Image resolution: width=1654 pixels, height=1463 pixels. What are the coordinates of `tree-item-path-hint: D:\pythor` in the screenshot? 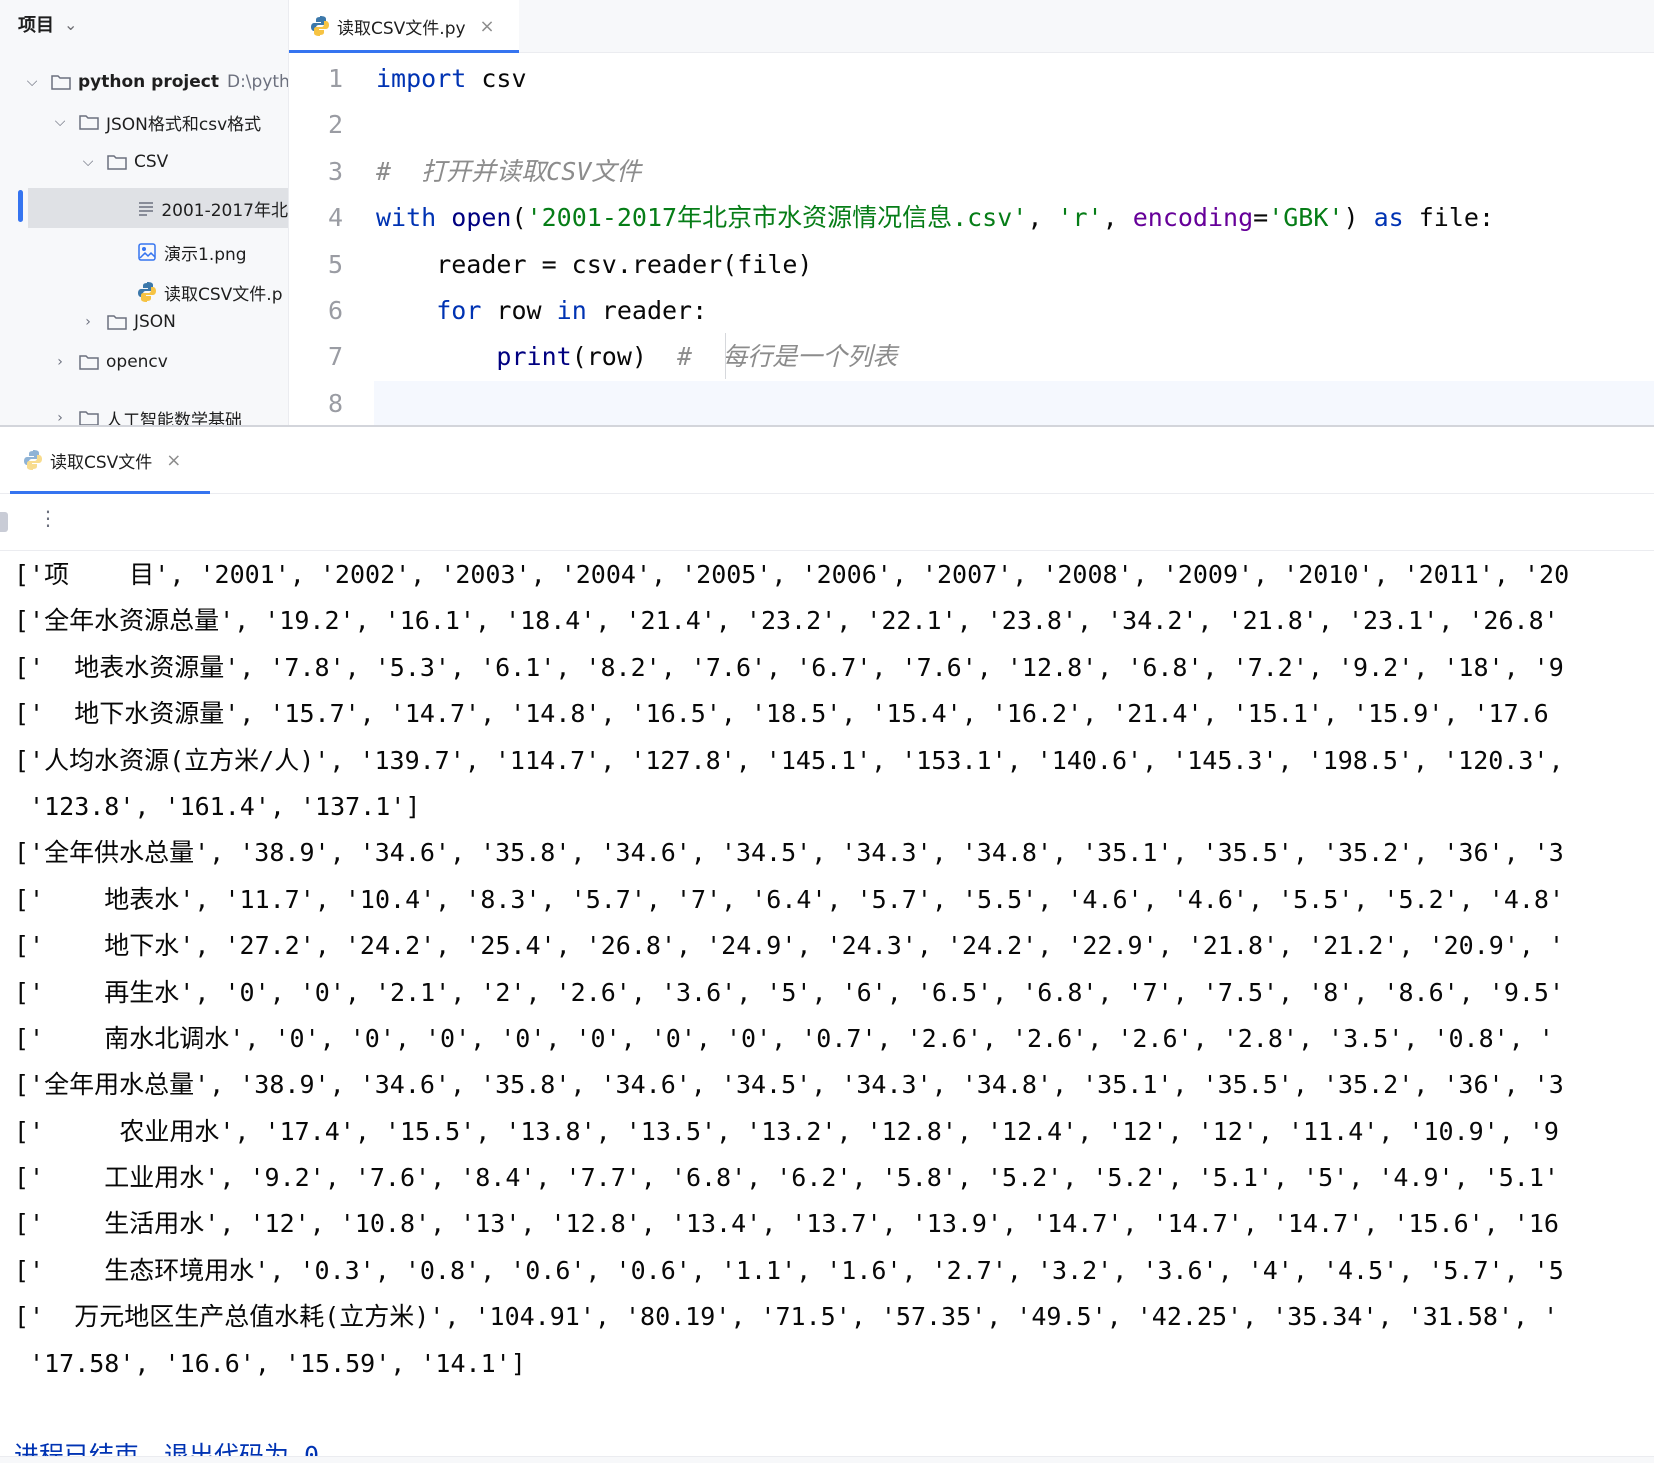 It's located at (257, 82).